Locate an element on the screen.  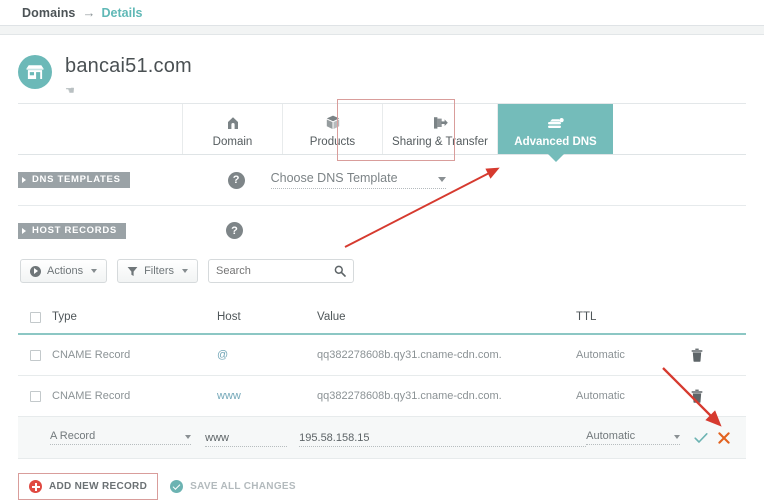
records-footer: ADD NEW RECORD SAVE ALL CHANGES is located at coordinates (382, 486).